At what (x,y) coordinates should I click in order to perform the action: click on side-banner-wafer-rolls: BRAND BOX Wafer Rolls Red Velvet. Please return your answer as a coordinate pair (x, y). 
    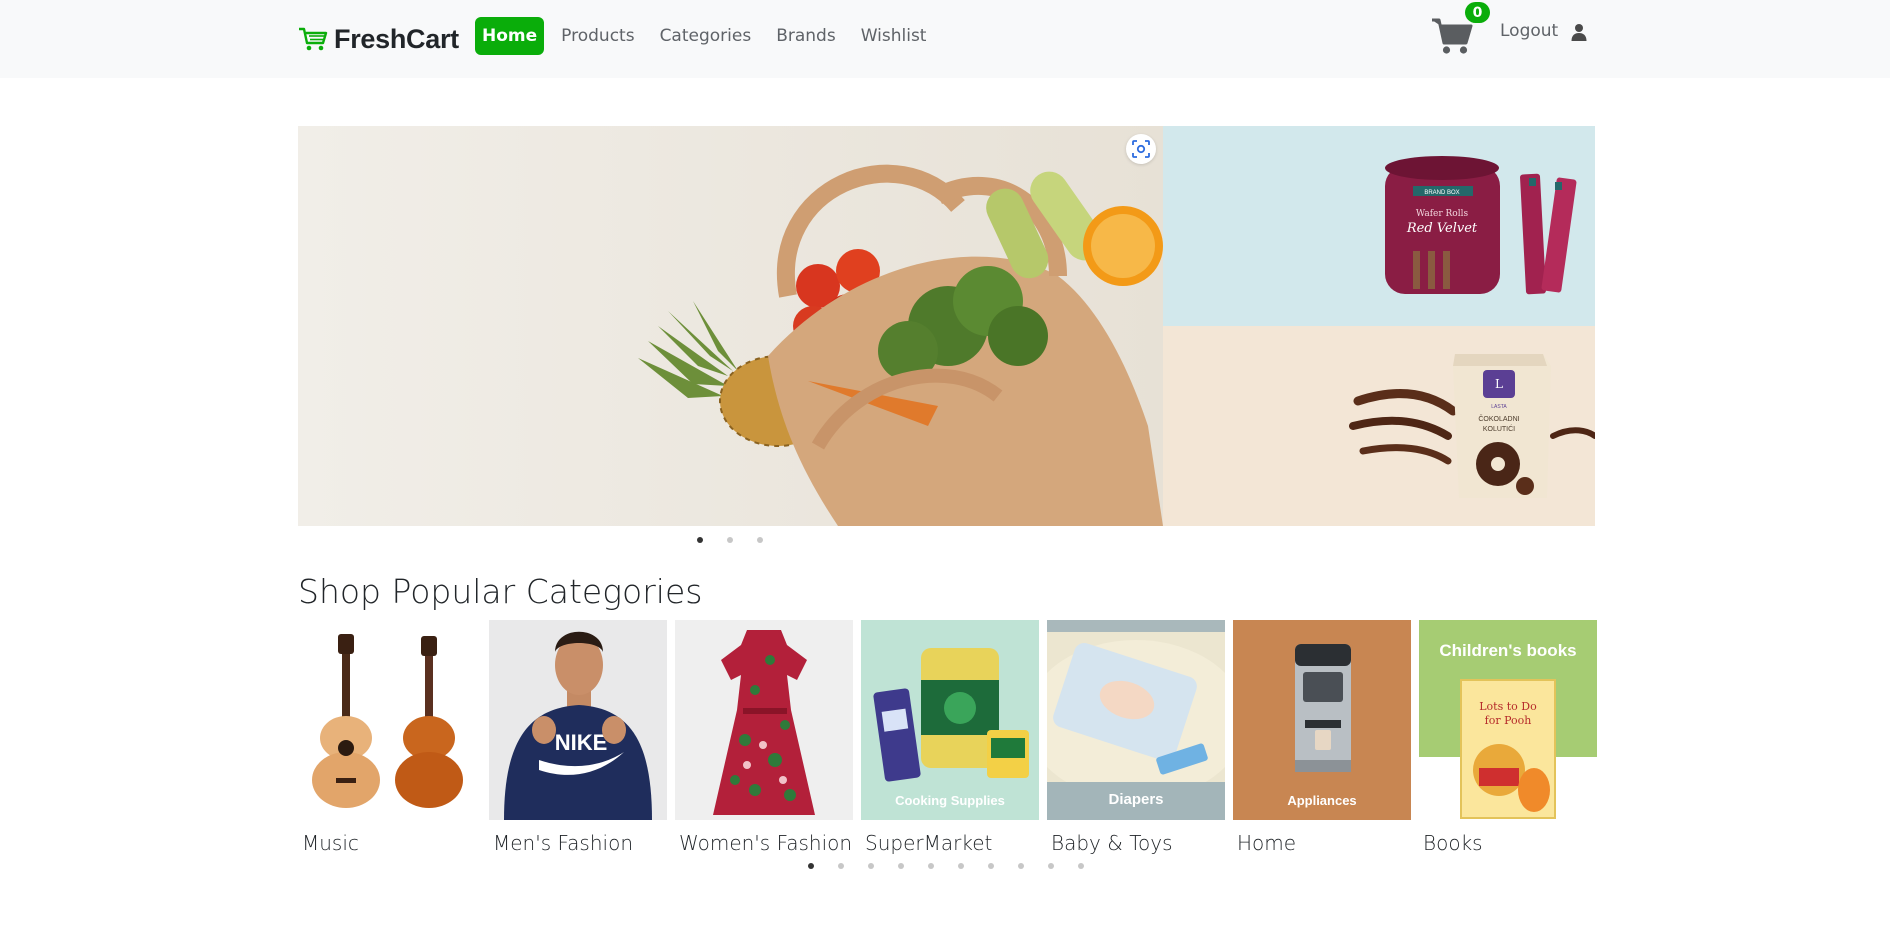
    Looking at the image, I should click on (1379, 226).